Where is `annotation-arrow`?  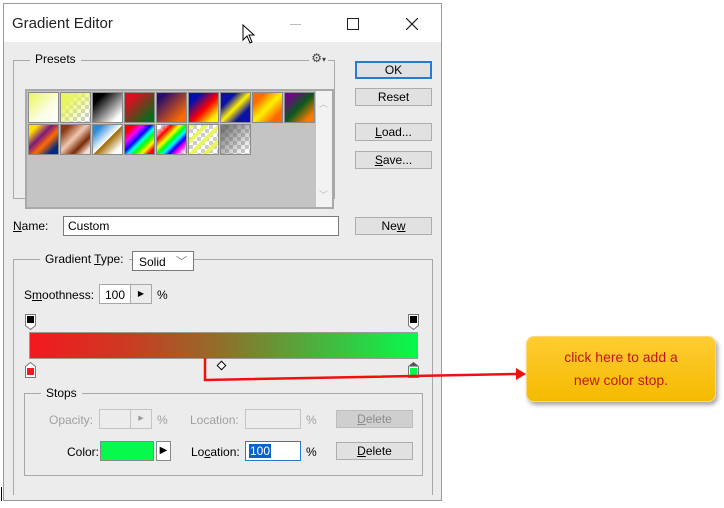
annotation-arrow is located at coordinates (364, 370).